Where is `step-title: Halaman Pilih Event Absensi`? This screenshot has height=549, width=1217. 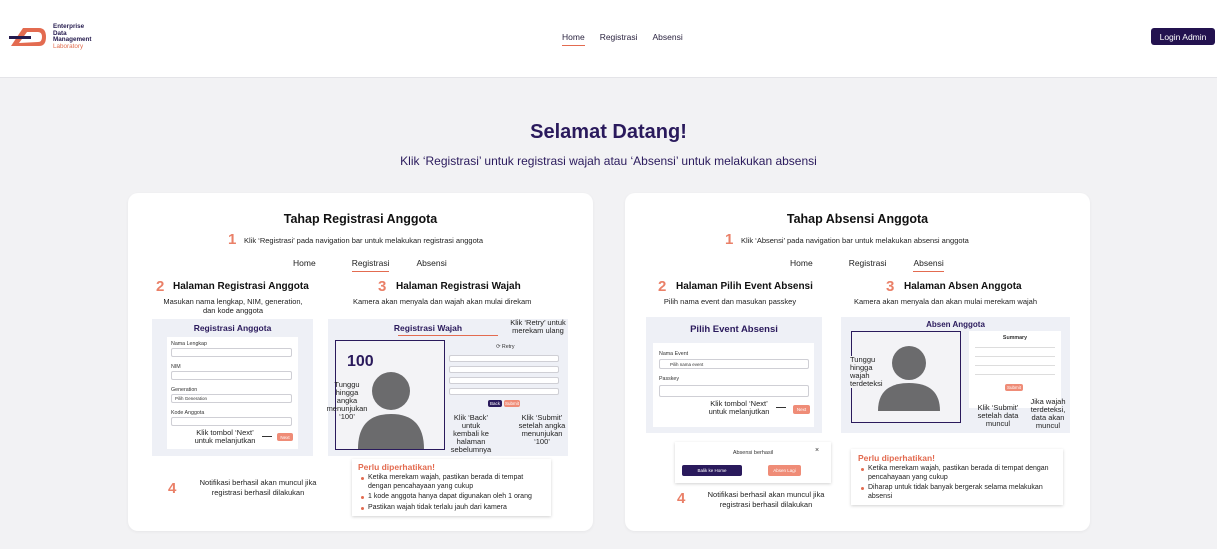 step-title: Halaman Pilih Event Absensi is located at coordinates (744, 286).